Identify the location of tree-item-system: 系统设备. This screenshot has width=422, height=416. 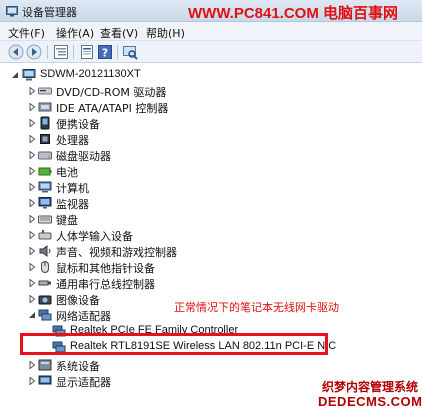
(150, 365).